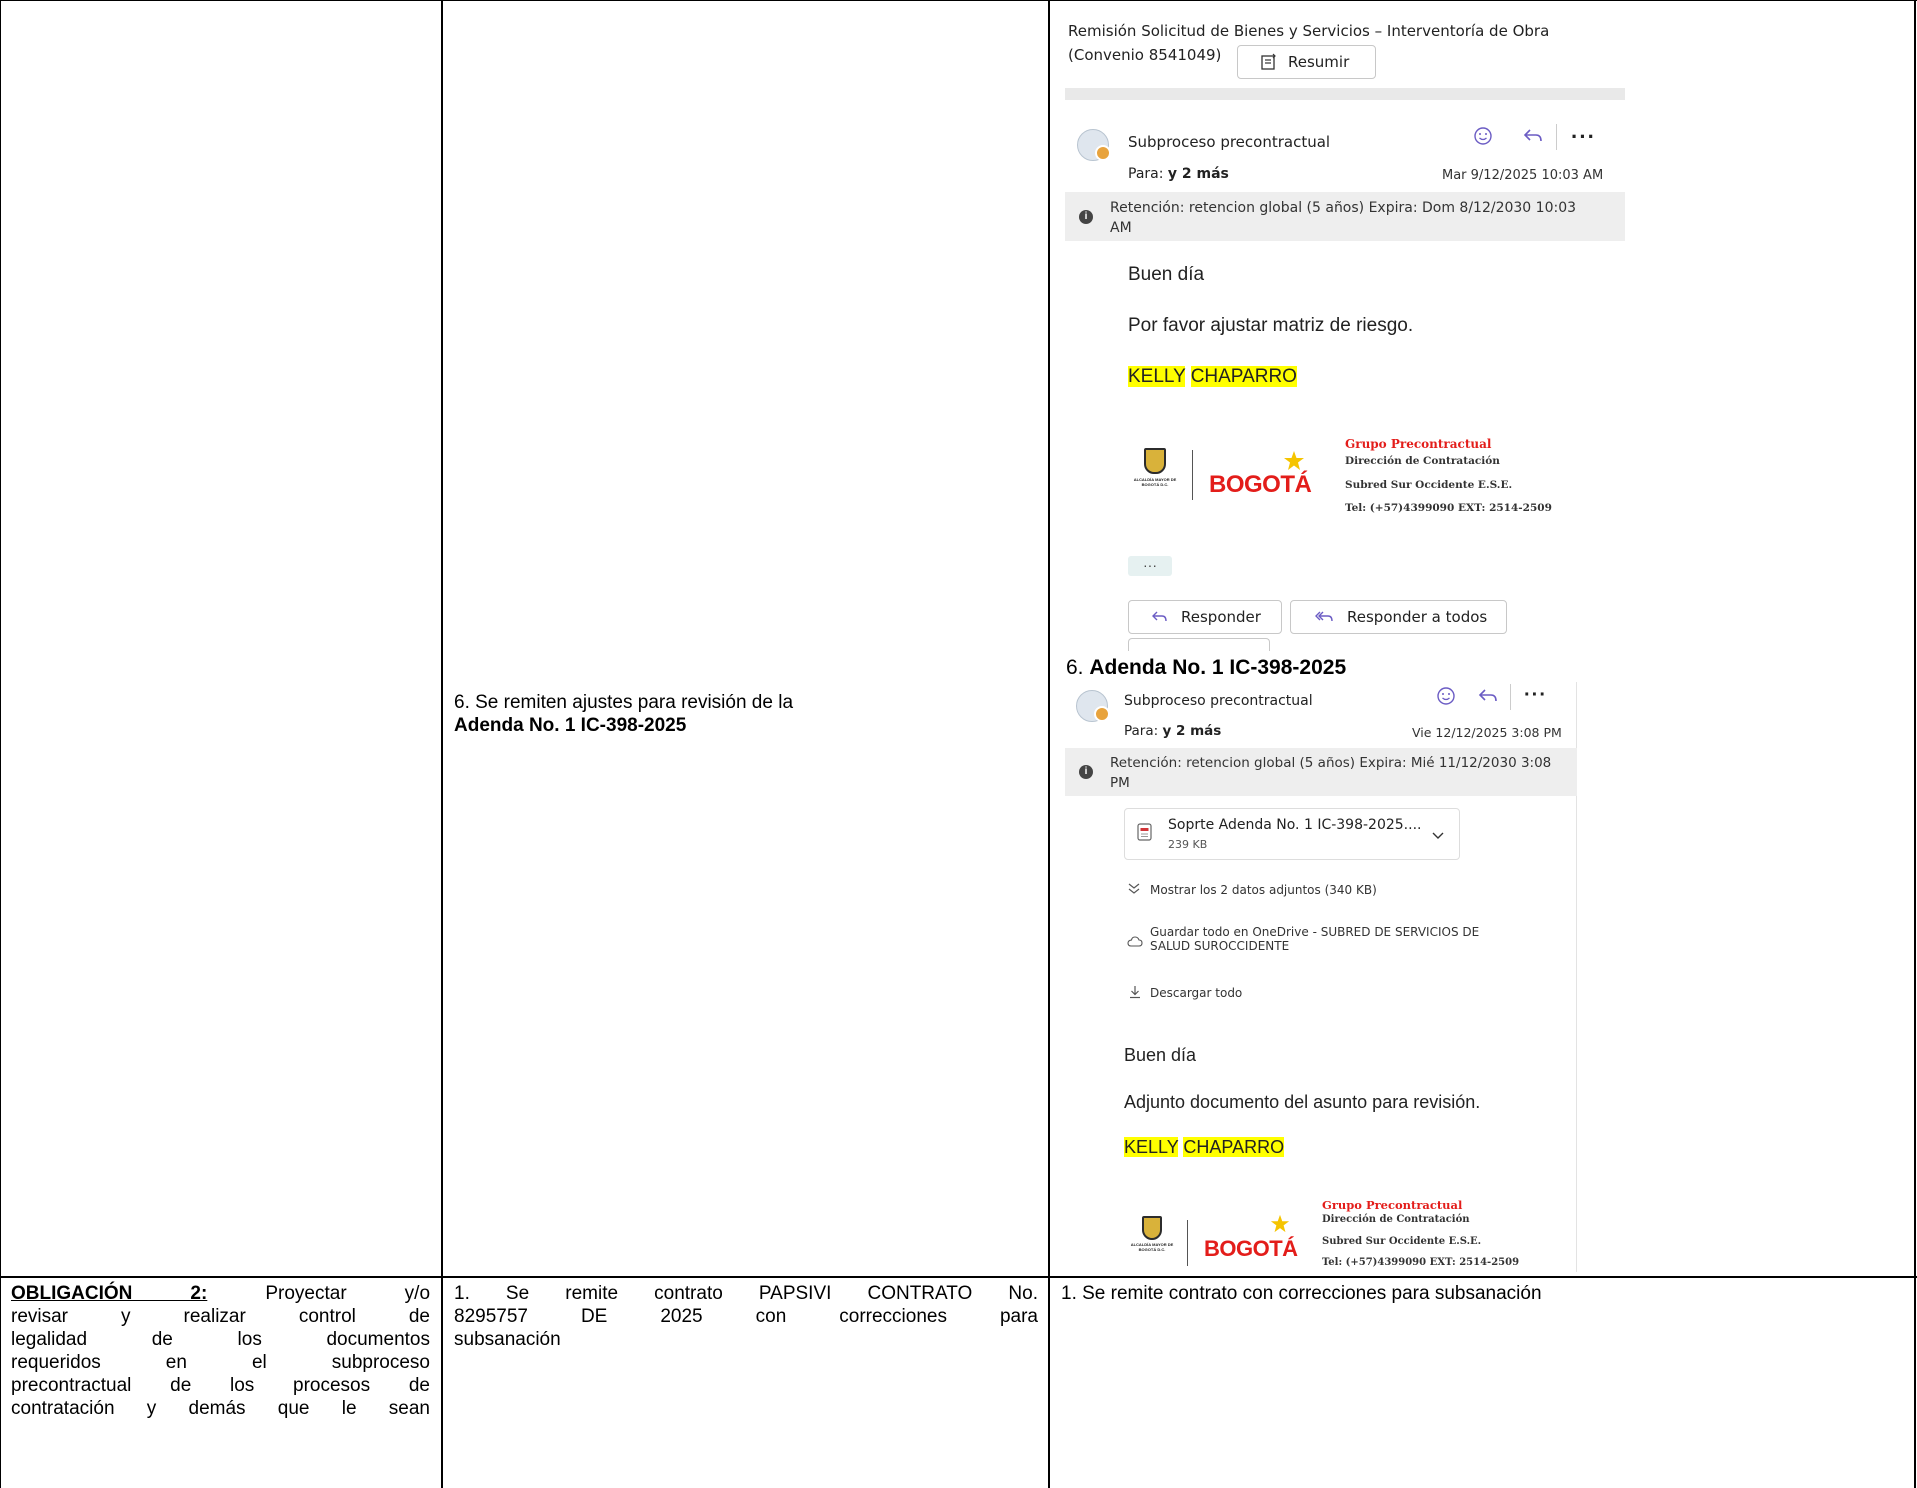 This screenshot has width=1917, height=1488. Describe the element at coordinates (1487, 732) in the screenshot. I see `email2-date: Vie 12/12/2025 3:08 PM` at that location.